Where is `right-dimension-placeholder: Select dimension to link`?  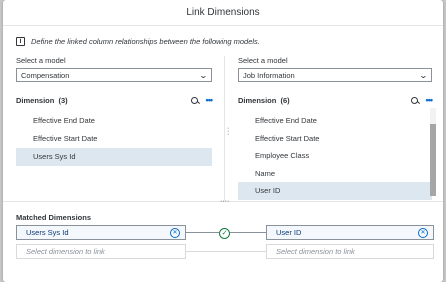
right-dimension-placeholder: Select dimension to link is located at coordinates (350, 251).